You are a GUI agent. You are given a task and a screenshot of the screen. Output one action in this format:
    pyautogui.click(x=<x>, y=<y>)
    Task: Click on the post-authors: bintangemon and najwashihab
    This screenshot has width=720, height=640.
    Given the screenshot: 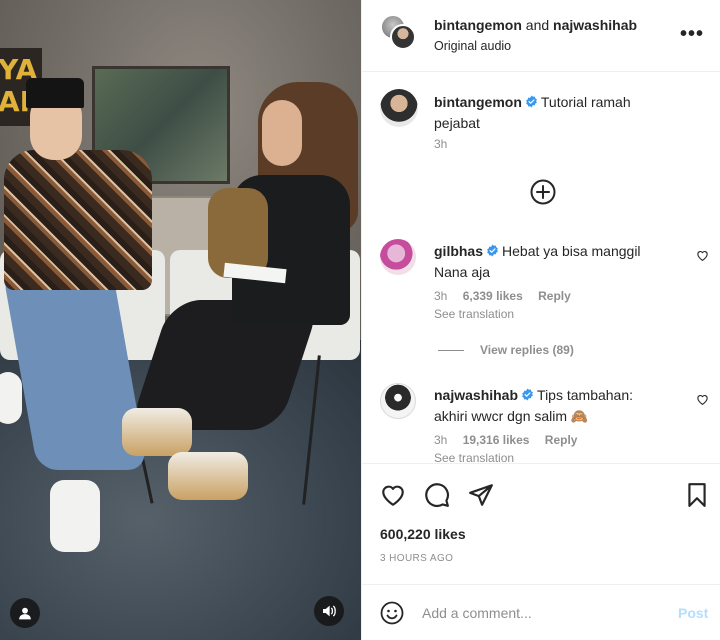 What is the action you would take?
    pyautogui.click(x=535, y=25)
    